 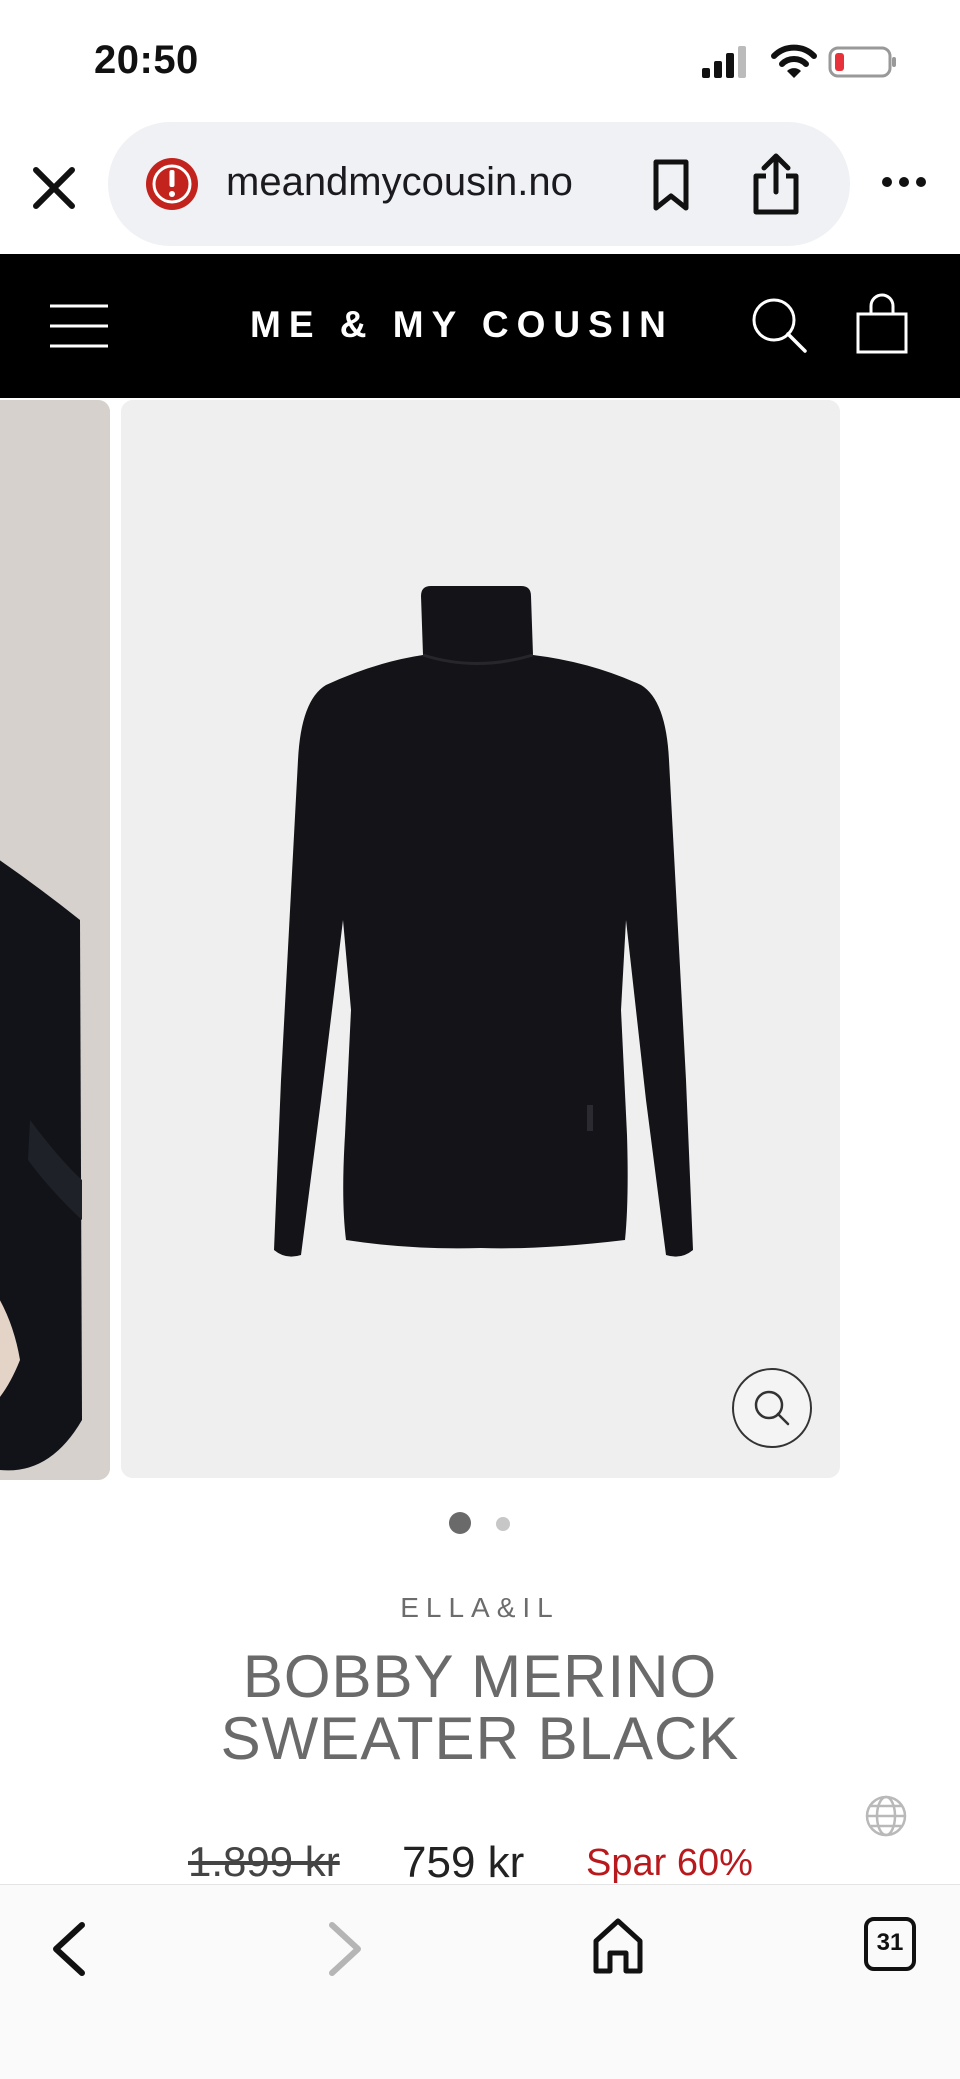 What do you see at coordinates (480, 1676) in the screenshot?
I see `product-title-line-1: BOBBY MERINO` at bounding box center [480, 1676].